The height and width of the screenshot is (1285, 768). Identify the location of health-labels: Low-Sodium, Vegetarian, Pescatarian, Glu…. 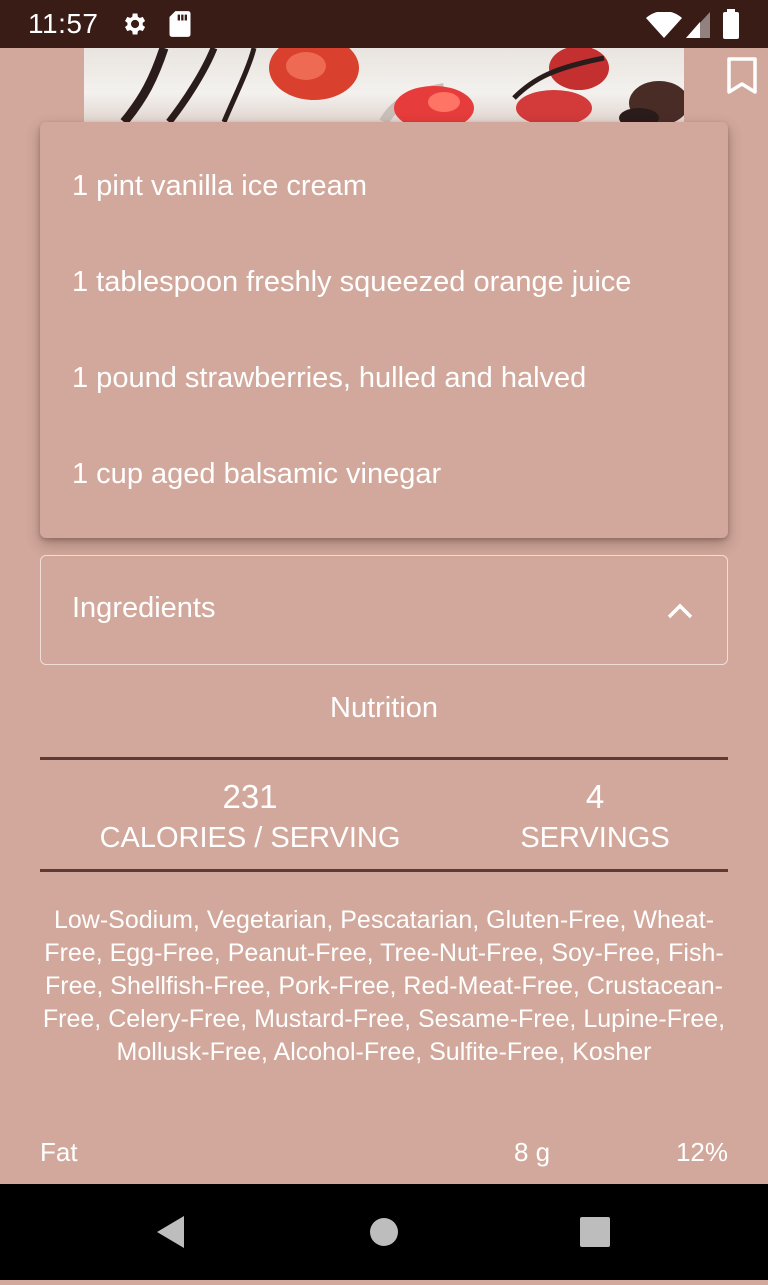
(384, 986).